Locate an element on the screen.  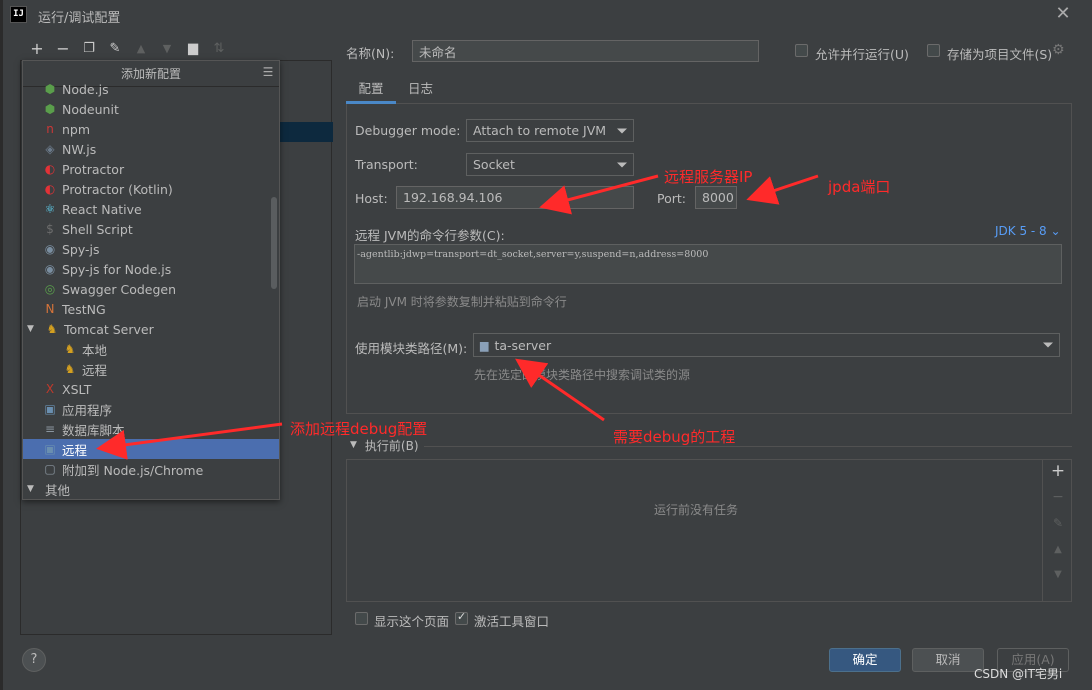
popup-item: ⬢ Node.js is located at coordinates (151, 89).